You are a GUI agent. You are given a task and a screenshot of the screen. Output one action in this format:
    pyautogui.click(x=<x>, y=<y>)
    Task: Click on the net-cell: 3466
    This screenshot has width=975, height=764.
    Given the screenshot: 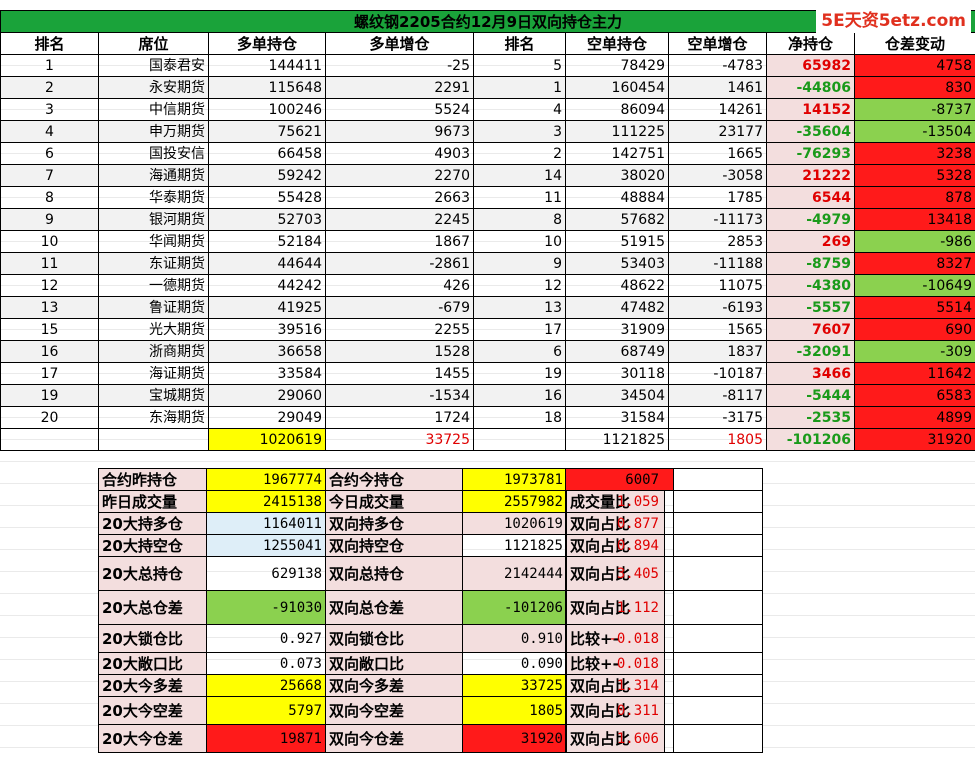 What is the action you would take?
    pyautogui.click(x=810, y=373)
    